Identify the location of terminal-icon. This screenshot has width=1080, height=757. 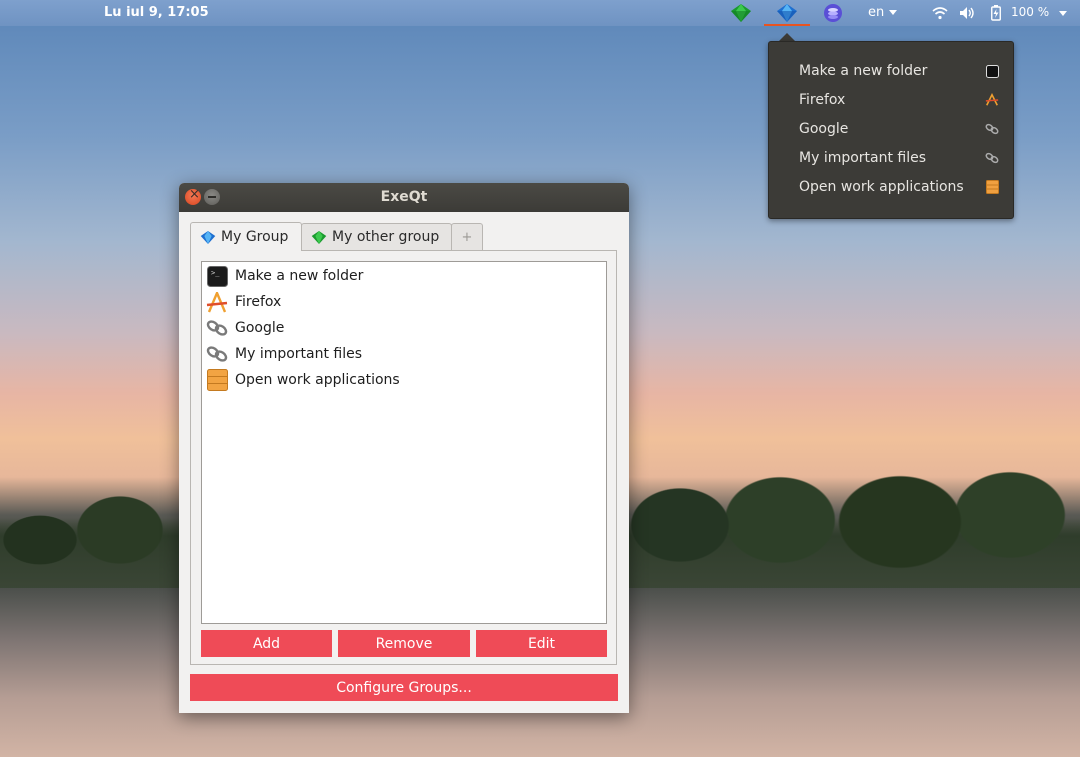
(992, 71).